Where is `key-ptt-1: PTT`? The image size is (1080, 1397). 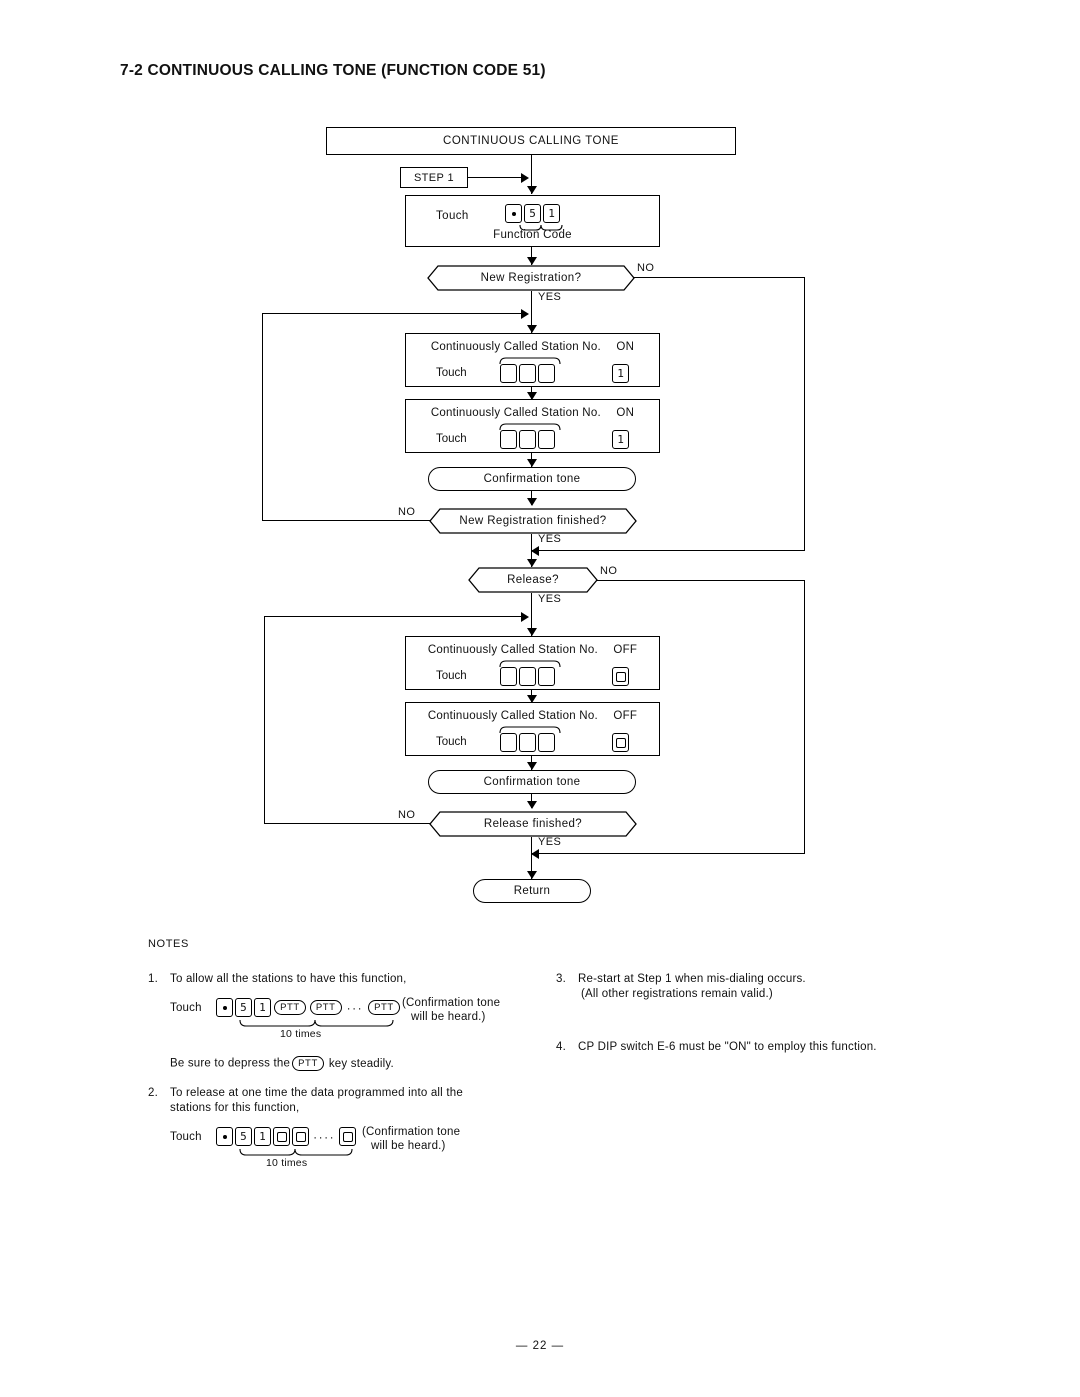
key-ptt-1: PTT is located at coordinates (290, 1007).